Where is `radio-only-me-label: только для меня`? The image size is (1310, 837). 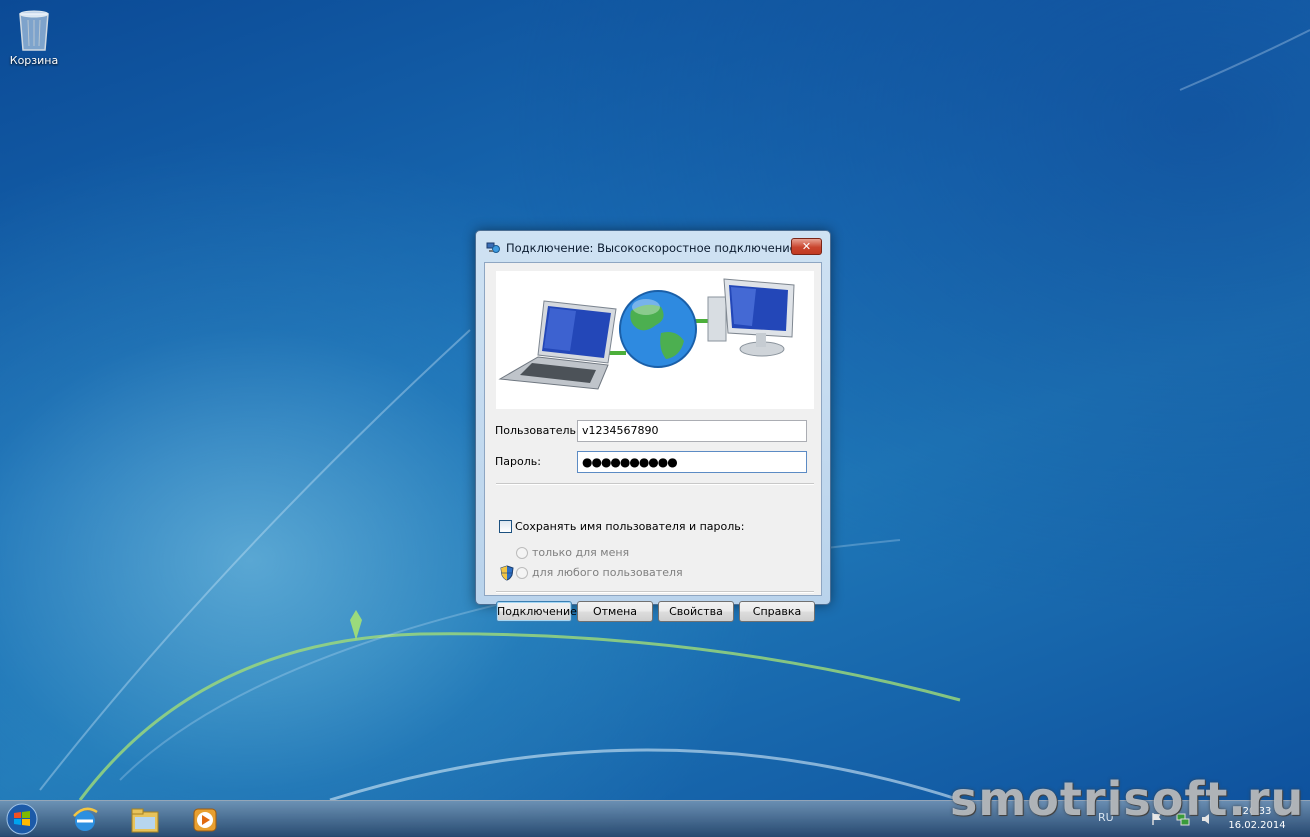 radio-only-me-label: только для меня is located at coordinates (581, 552).